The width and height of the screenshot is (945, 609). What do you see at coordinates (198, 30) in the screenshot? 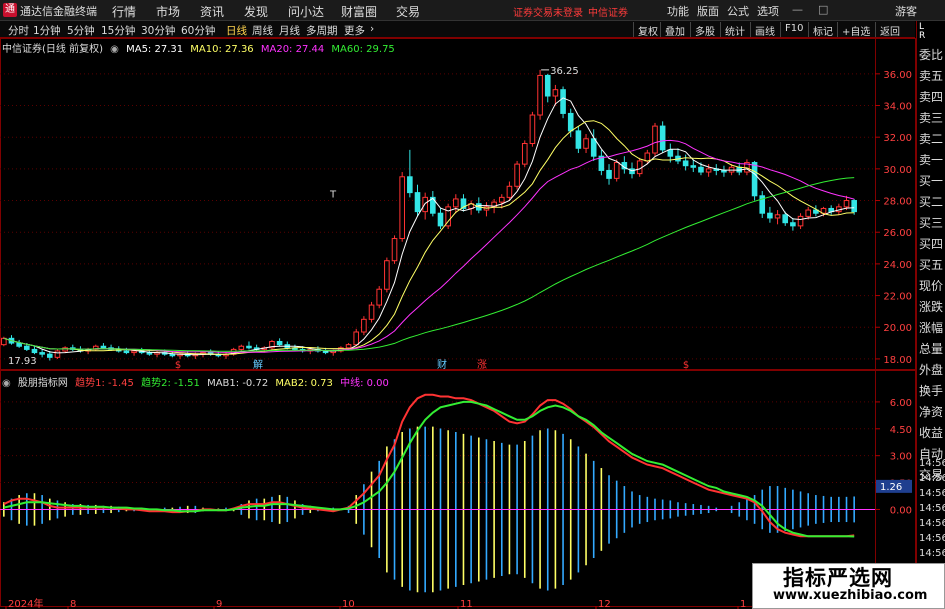
I see `period-60min: 60分钟` at bounding box center [198, 30].